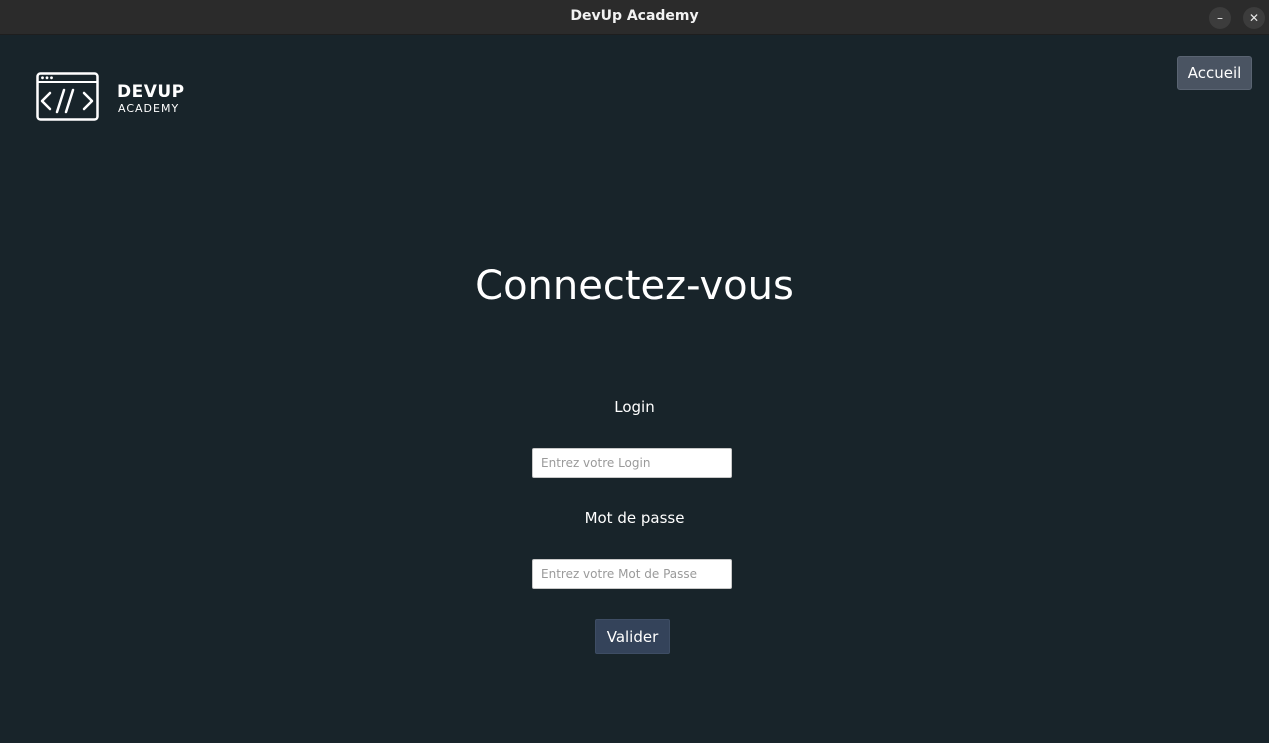 The width and height of the screenshot is (1269, 743). I want to click on close-button: ✕, so click(1254, 18).